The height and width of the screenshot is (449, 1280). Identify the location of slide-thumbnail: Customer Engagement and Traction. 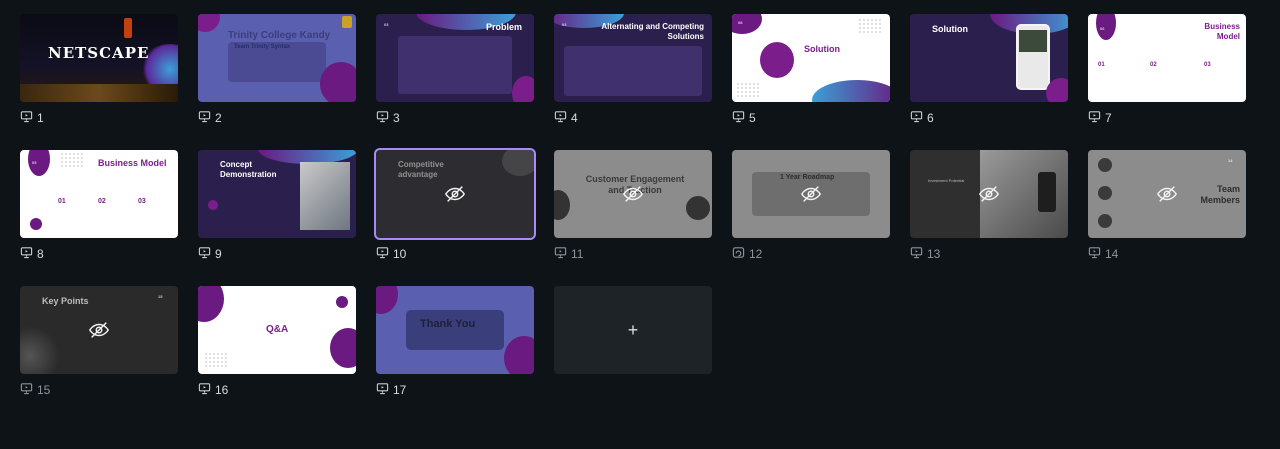
(633, 194).